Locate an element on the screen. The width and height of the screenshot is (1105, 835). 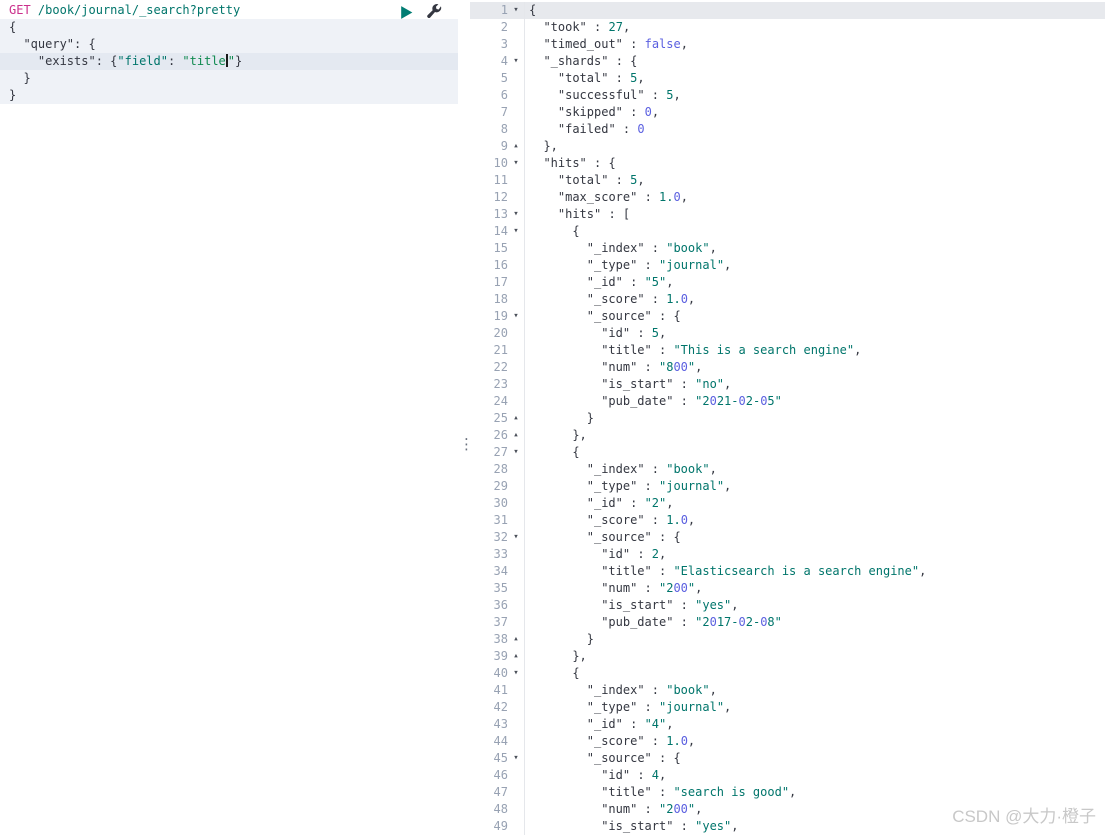
response-line: 35"num" : "200", is located at coordinates (787, 588).